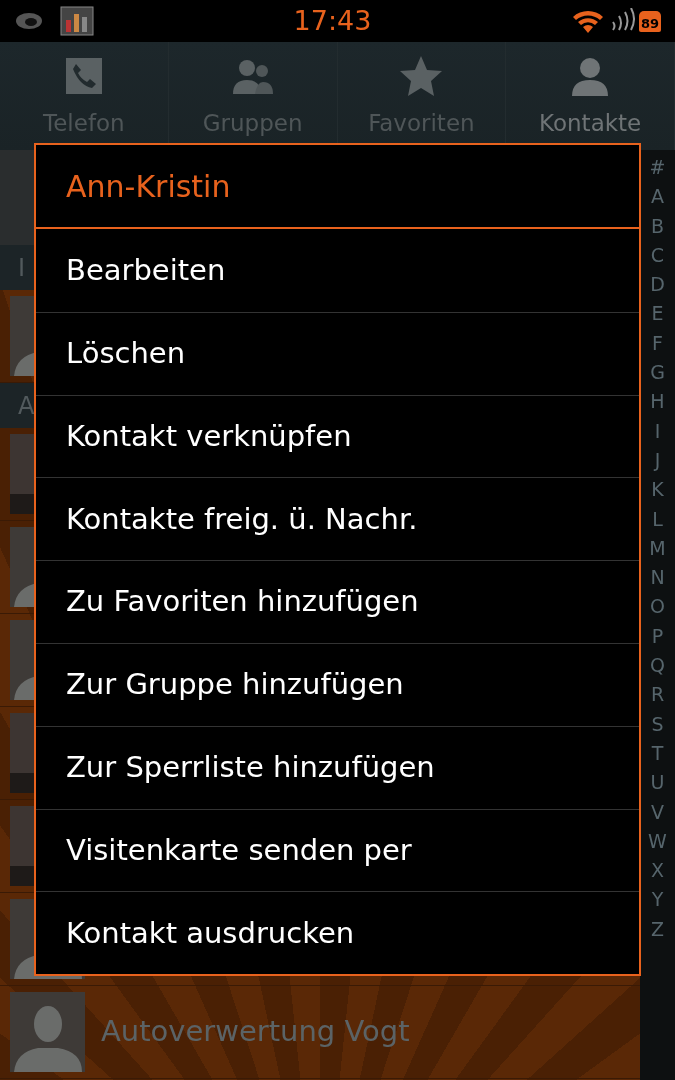 The width and height of the screenshot is (675, 1080). I want to click on index-letter: H, so click(657, 402).